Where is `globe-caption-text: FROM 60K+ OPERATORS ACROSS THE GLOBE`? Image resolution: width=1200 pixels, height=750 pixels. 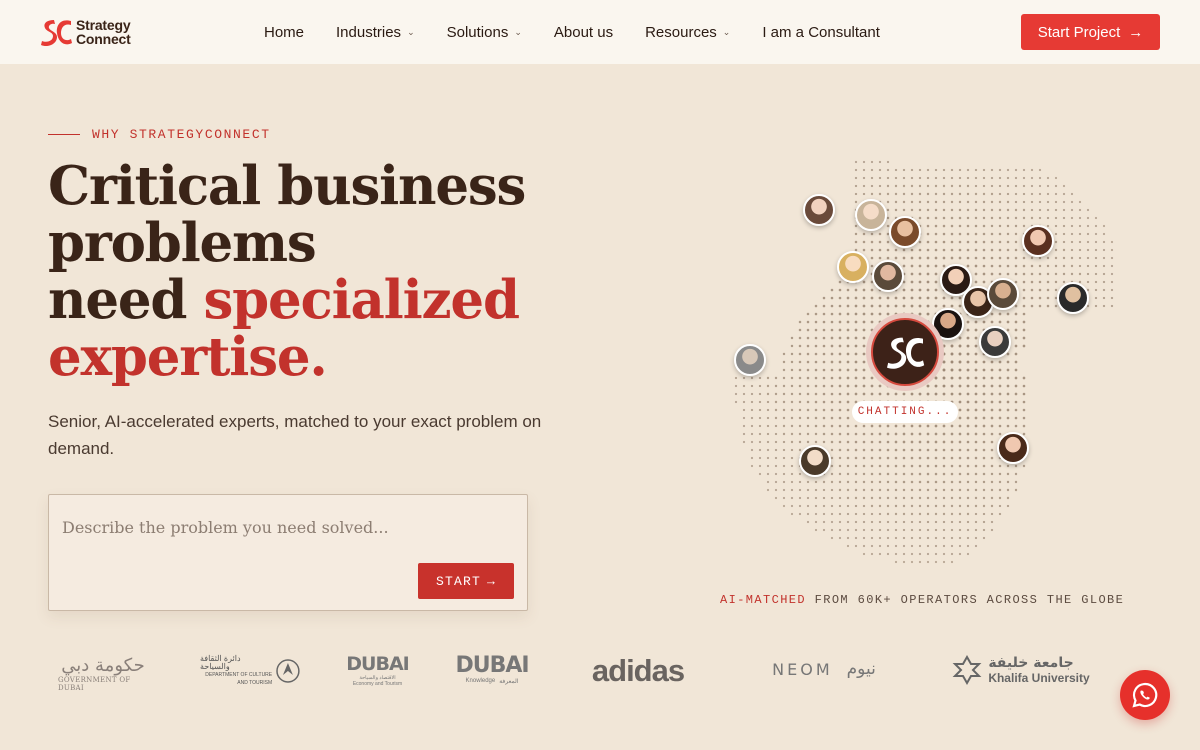 globe-caption-text: FROM 60K+ OPERATORS ACROSS THE GLOBE is located at coordinates (965, 600).